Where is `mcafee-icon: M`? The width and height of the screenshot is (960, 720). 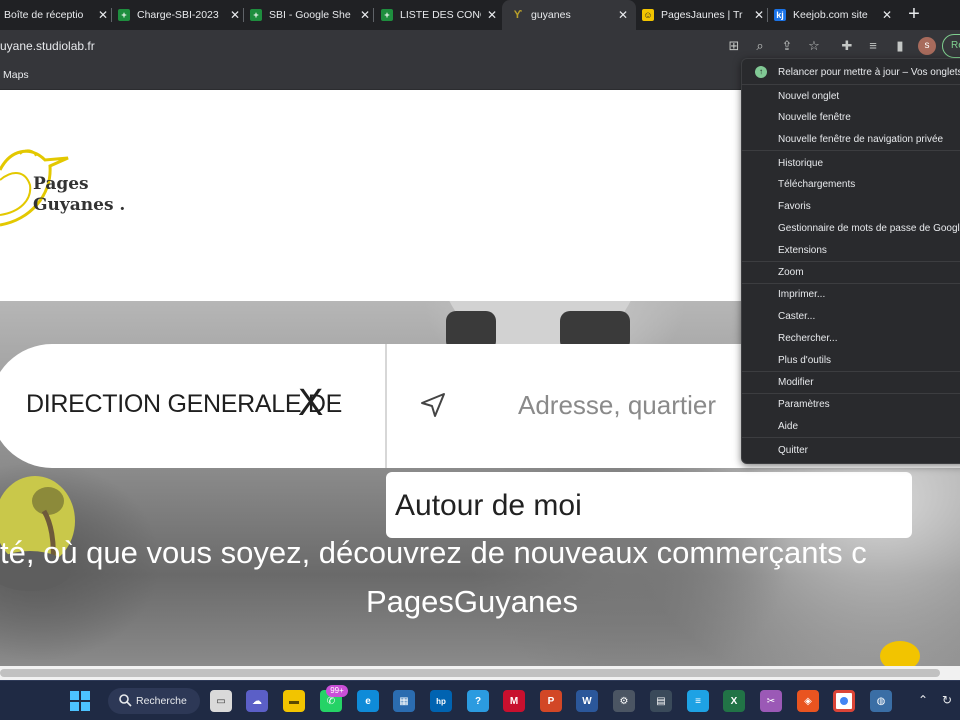 mcafee-icon: M is located at coordinates (514, 701).